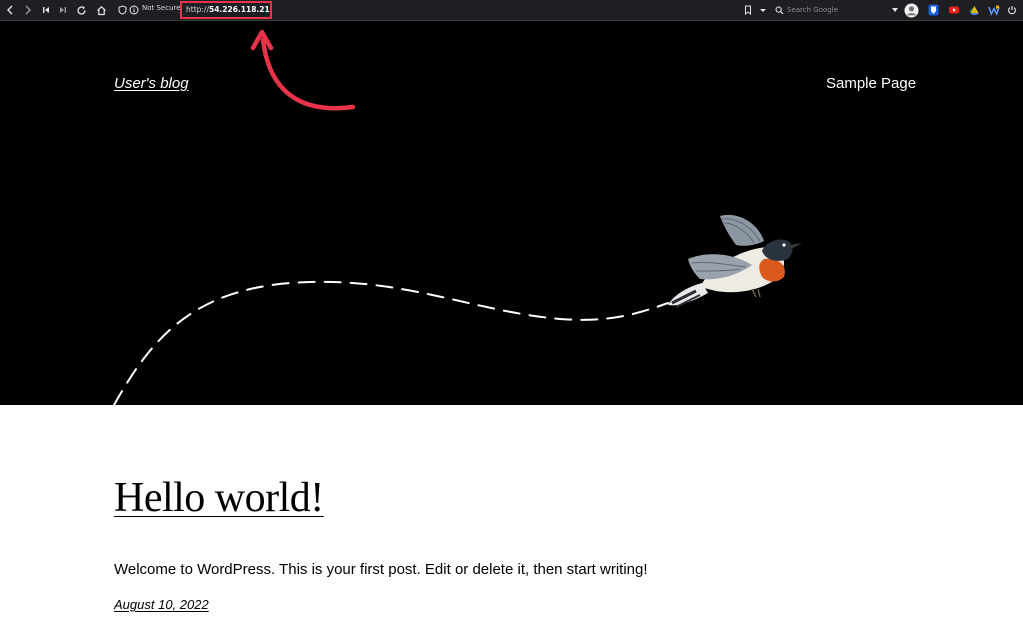 The image size is (1023, 632). Describe the element at coordinates (763, 10) in the screenshot. I see `bookmark-menu-chevron-icon` at that location.